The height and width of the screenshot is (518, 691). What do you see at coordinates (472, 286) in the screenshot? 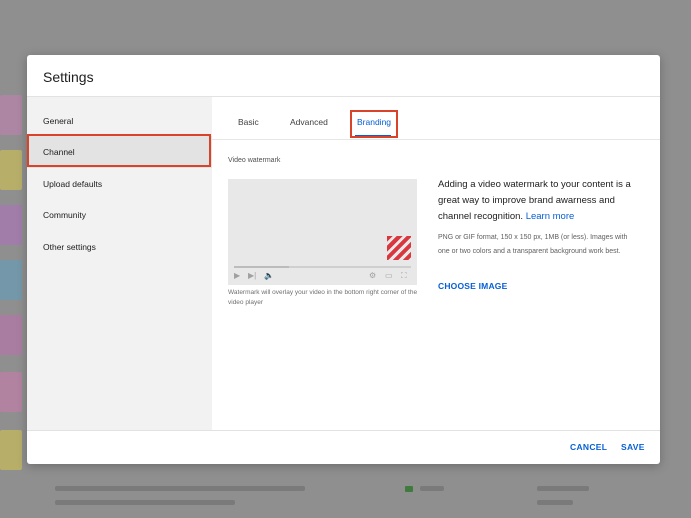
I see `choose-image-button: CHOOSE IMAGE` at bounding box center [472, 286].